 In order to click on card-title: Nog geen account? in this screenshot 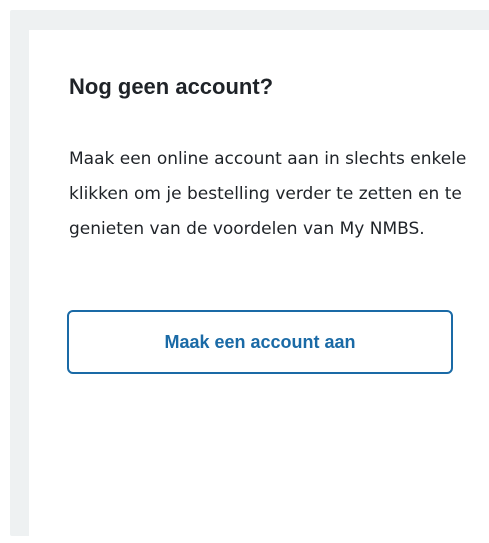, I will do `click(171, 86)`.